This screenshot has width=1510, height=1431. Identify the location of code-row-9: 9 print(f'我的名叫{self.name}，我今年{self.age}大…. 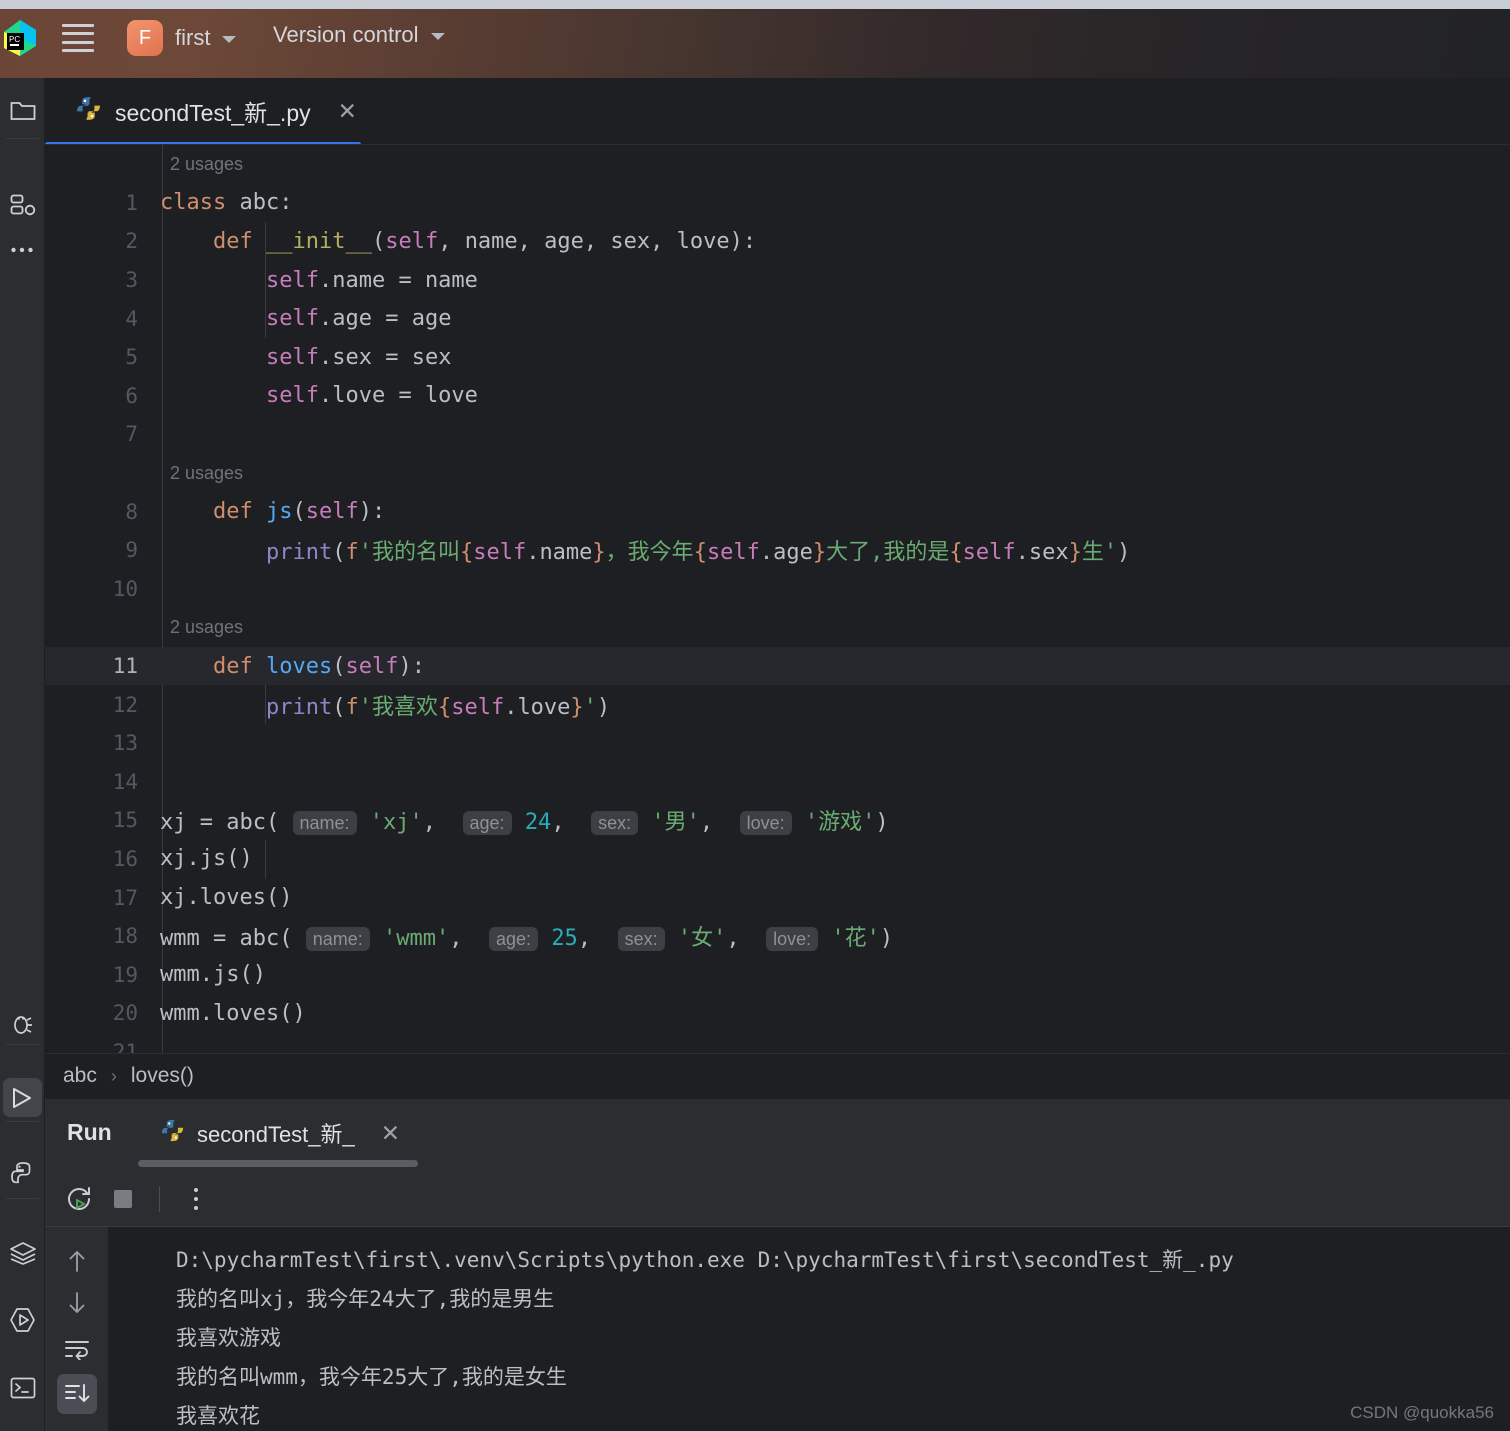
(777, 550).